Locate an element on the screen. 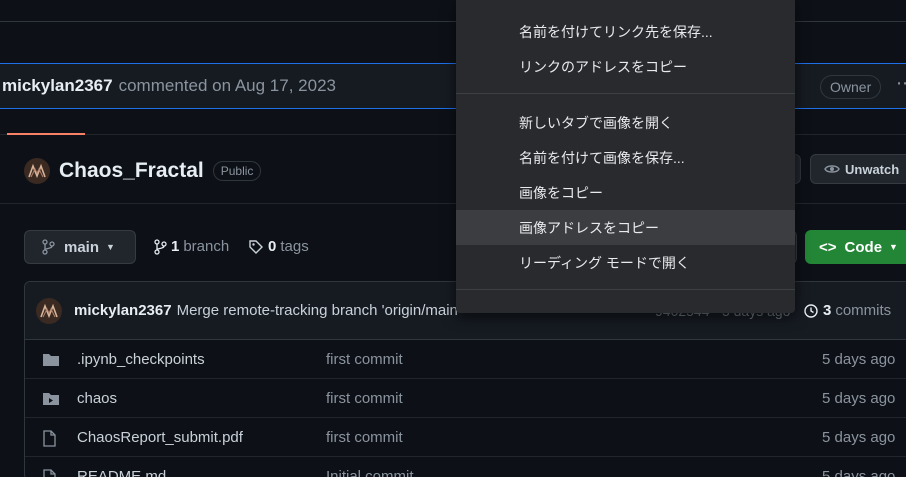 This screenshot has height=477, width=906. tag-icon is located at coordinates (256, 246).